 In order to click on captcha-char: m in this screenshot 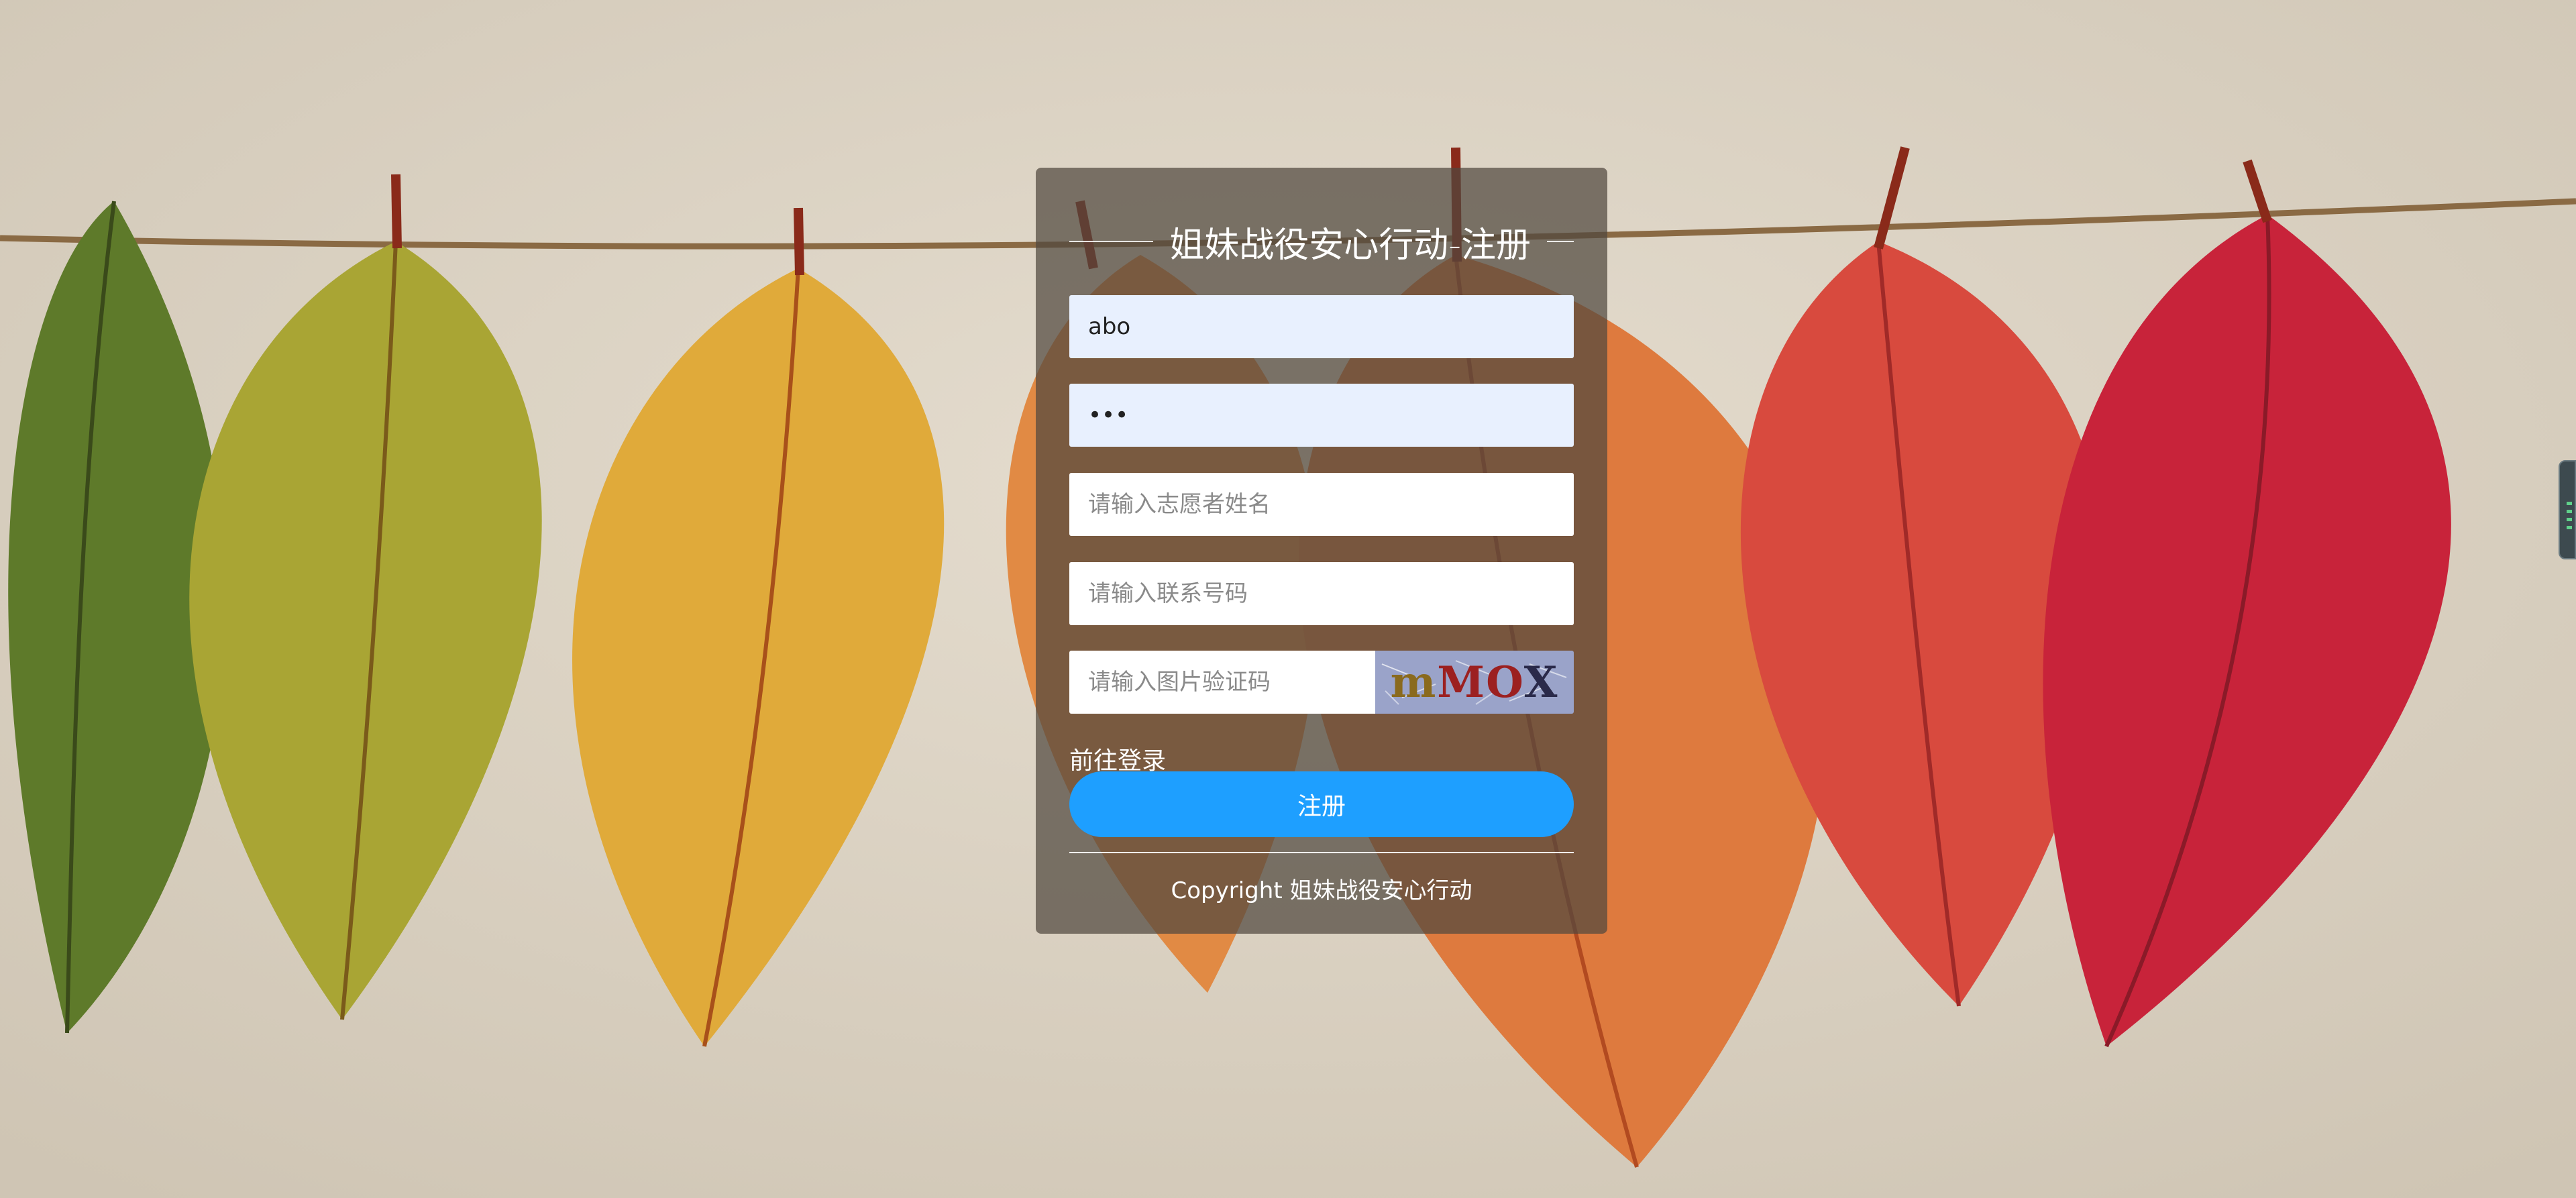, I will do `click(1414, 682)`.